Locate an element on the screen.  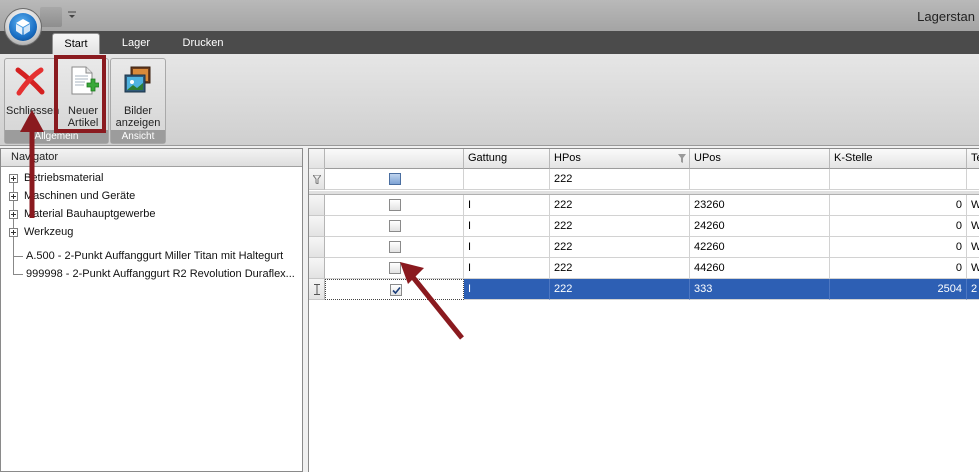
table-row: I 222 23260 0 W is located at coordinates (644, 205).